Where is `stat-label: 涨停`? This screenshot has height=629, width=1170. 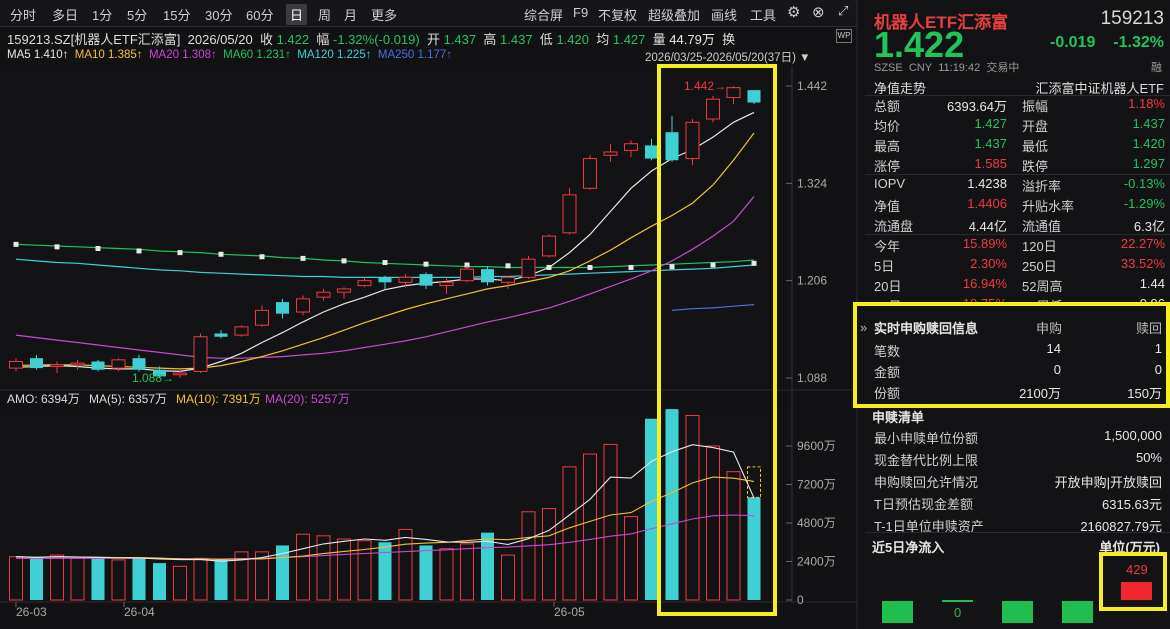
stat-label: 涨停 is located at coordinates (887, 166).